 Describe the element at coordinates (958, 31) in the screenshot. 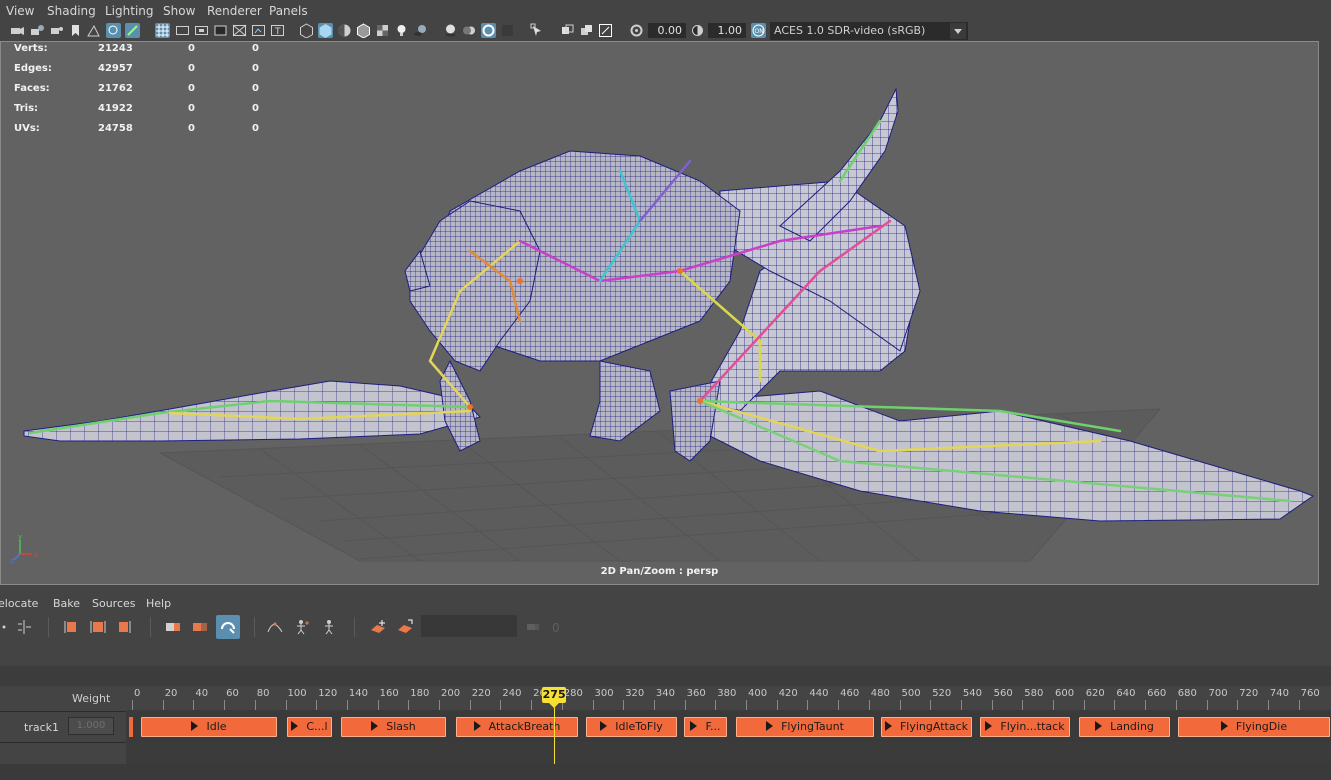

I see `chevron-down-icon` at that location.